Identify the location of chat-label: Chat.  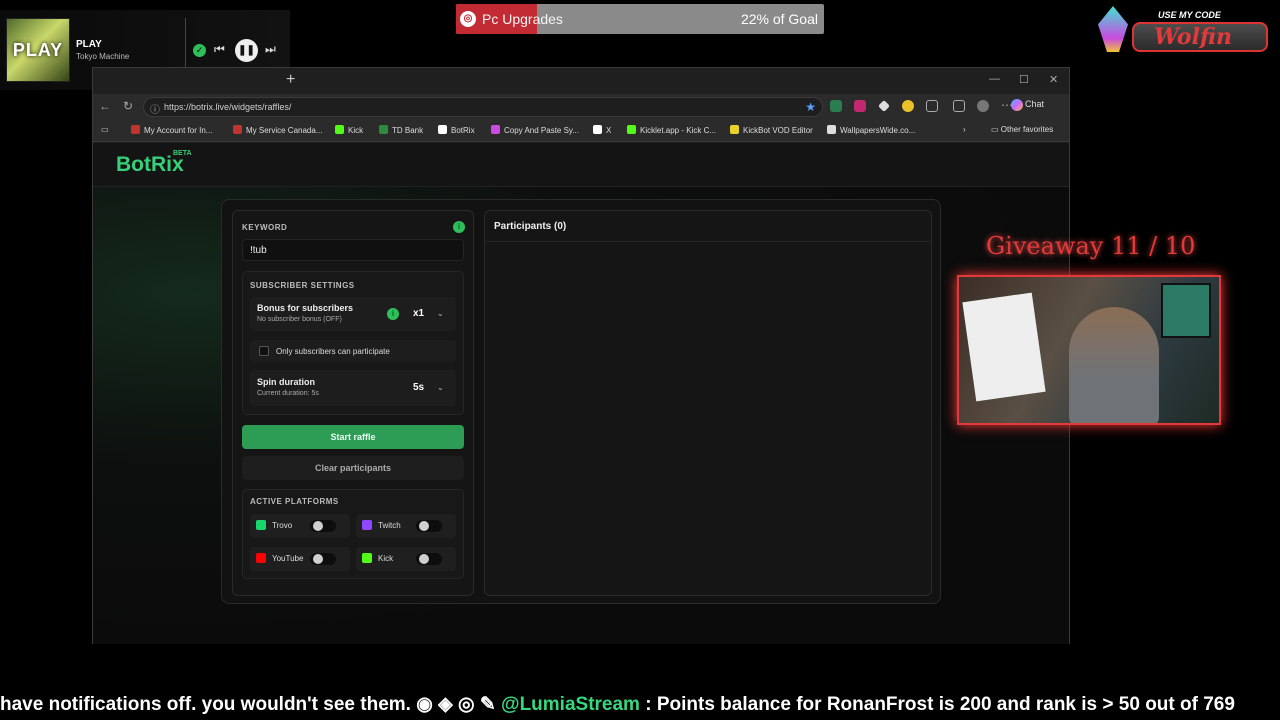
(1035, 104).